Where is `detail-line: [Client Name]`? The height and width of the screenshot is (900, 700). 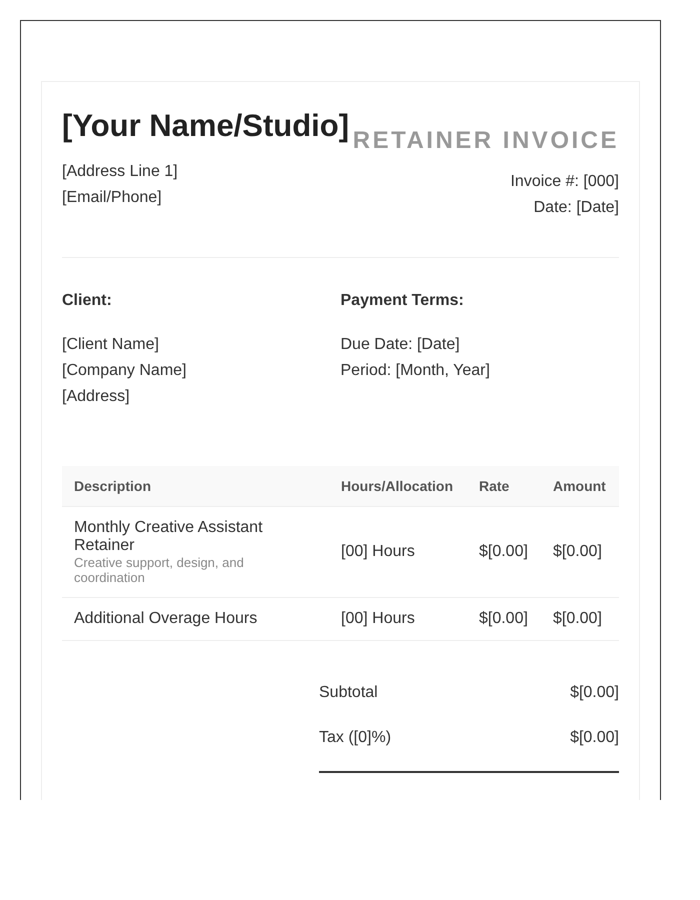 detail-line: [Client Name] is located at coordinates (111, 345).